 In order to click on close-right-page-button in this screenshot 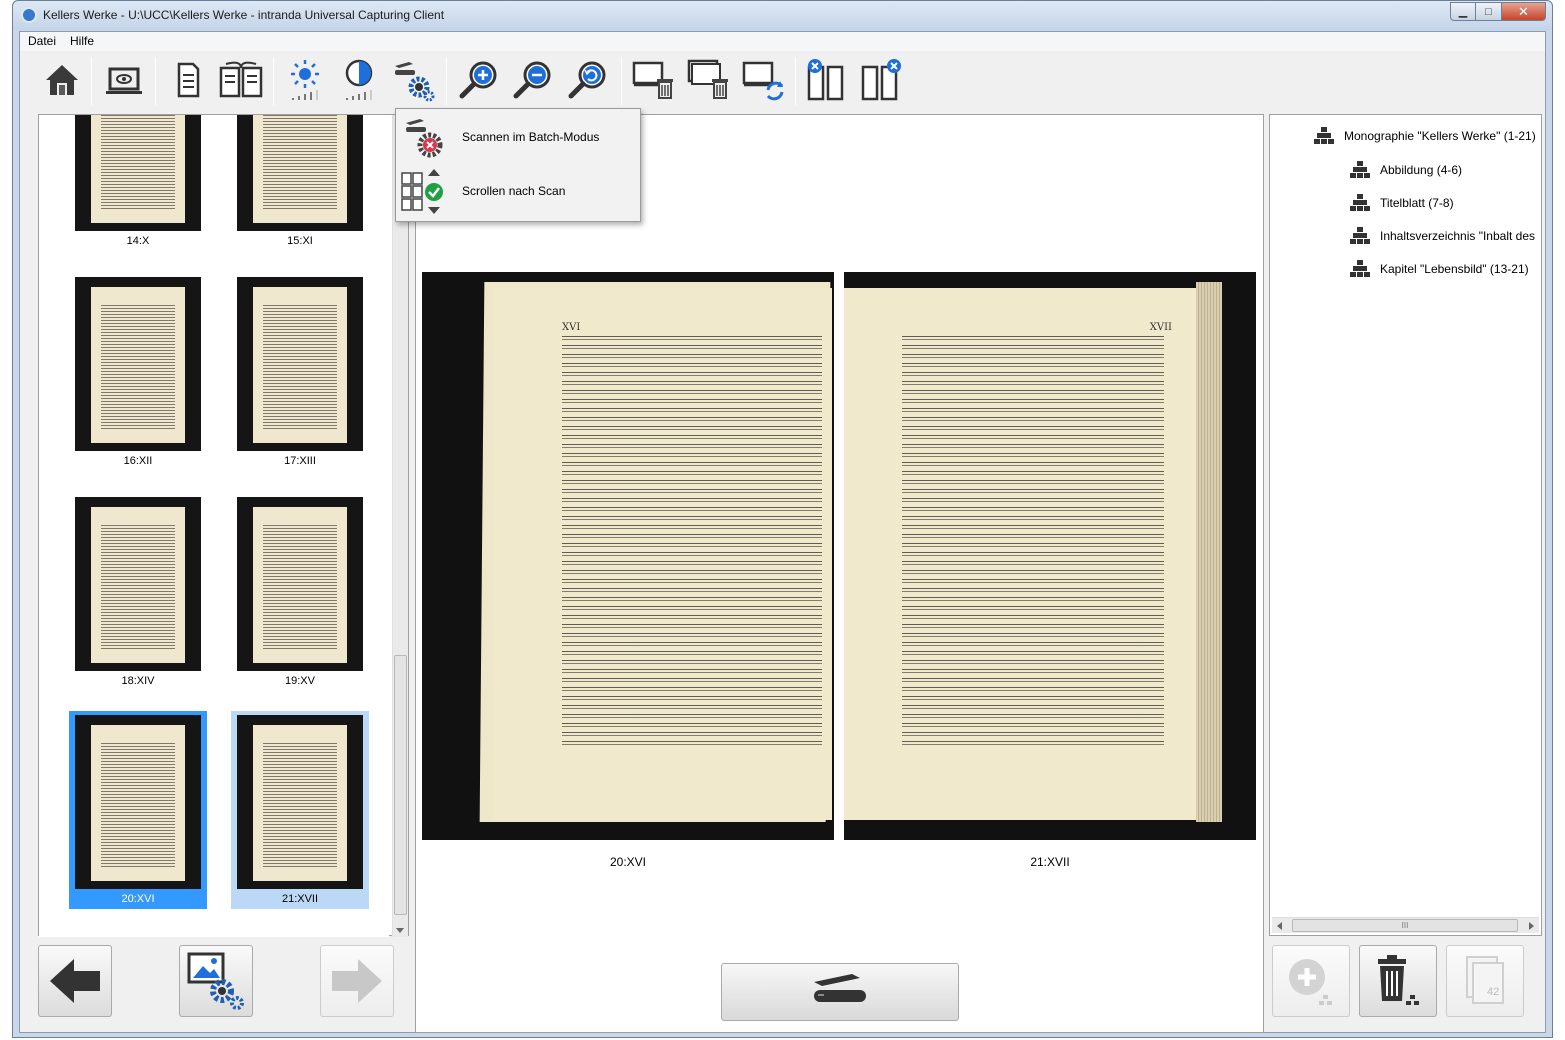, I will do `click(881, 80)`.